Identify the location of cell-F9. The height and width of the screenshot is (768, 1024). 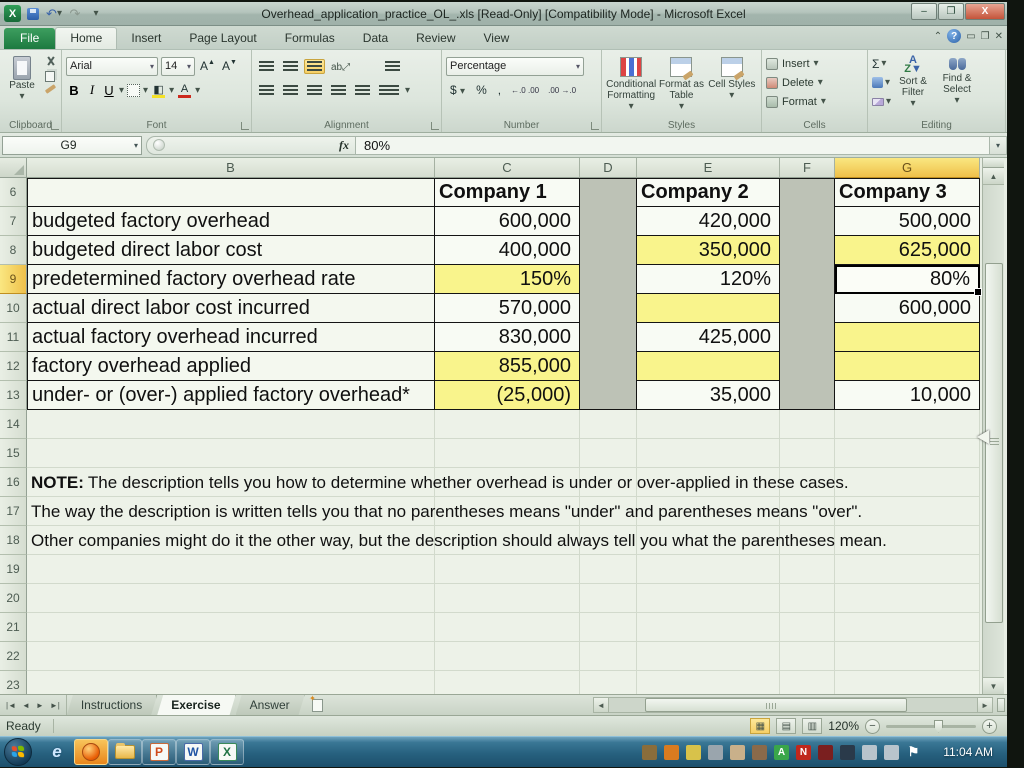
(807, 279).